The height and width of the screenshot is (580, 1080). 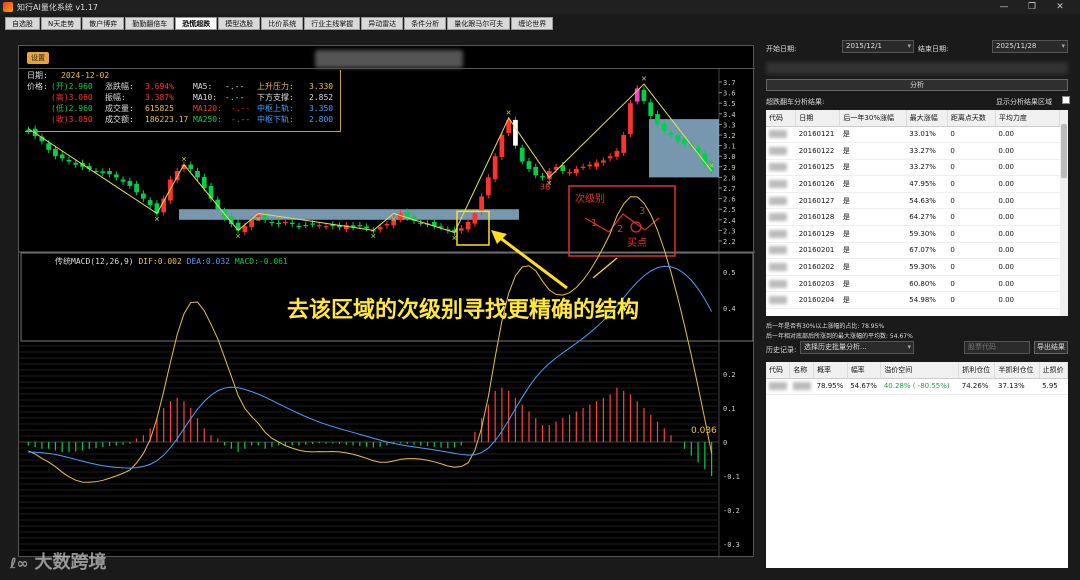 I want to click on max-cell: 54.63%, so click(x=927, y=201).